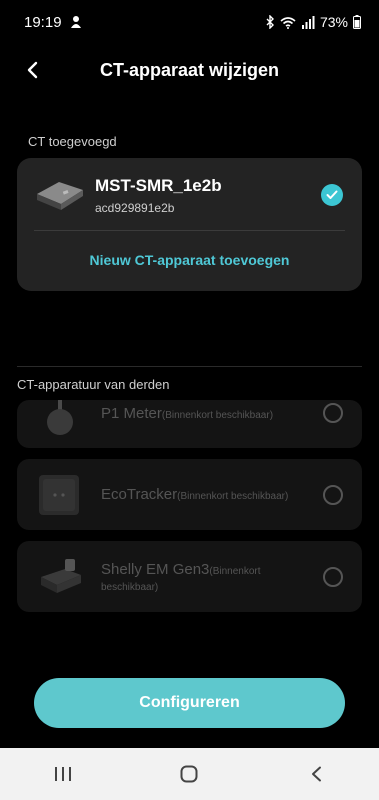 This screenshot has width=379, height=800. I want to click on battery-icon, so click(357, 22).